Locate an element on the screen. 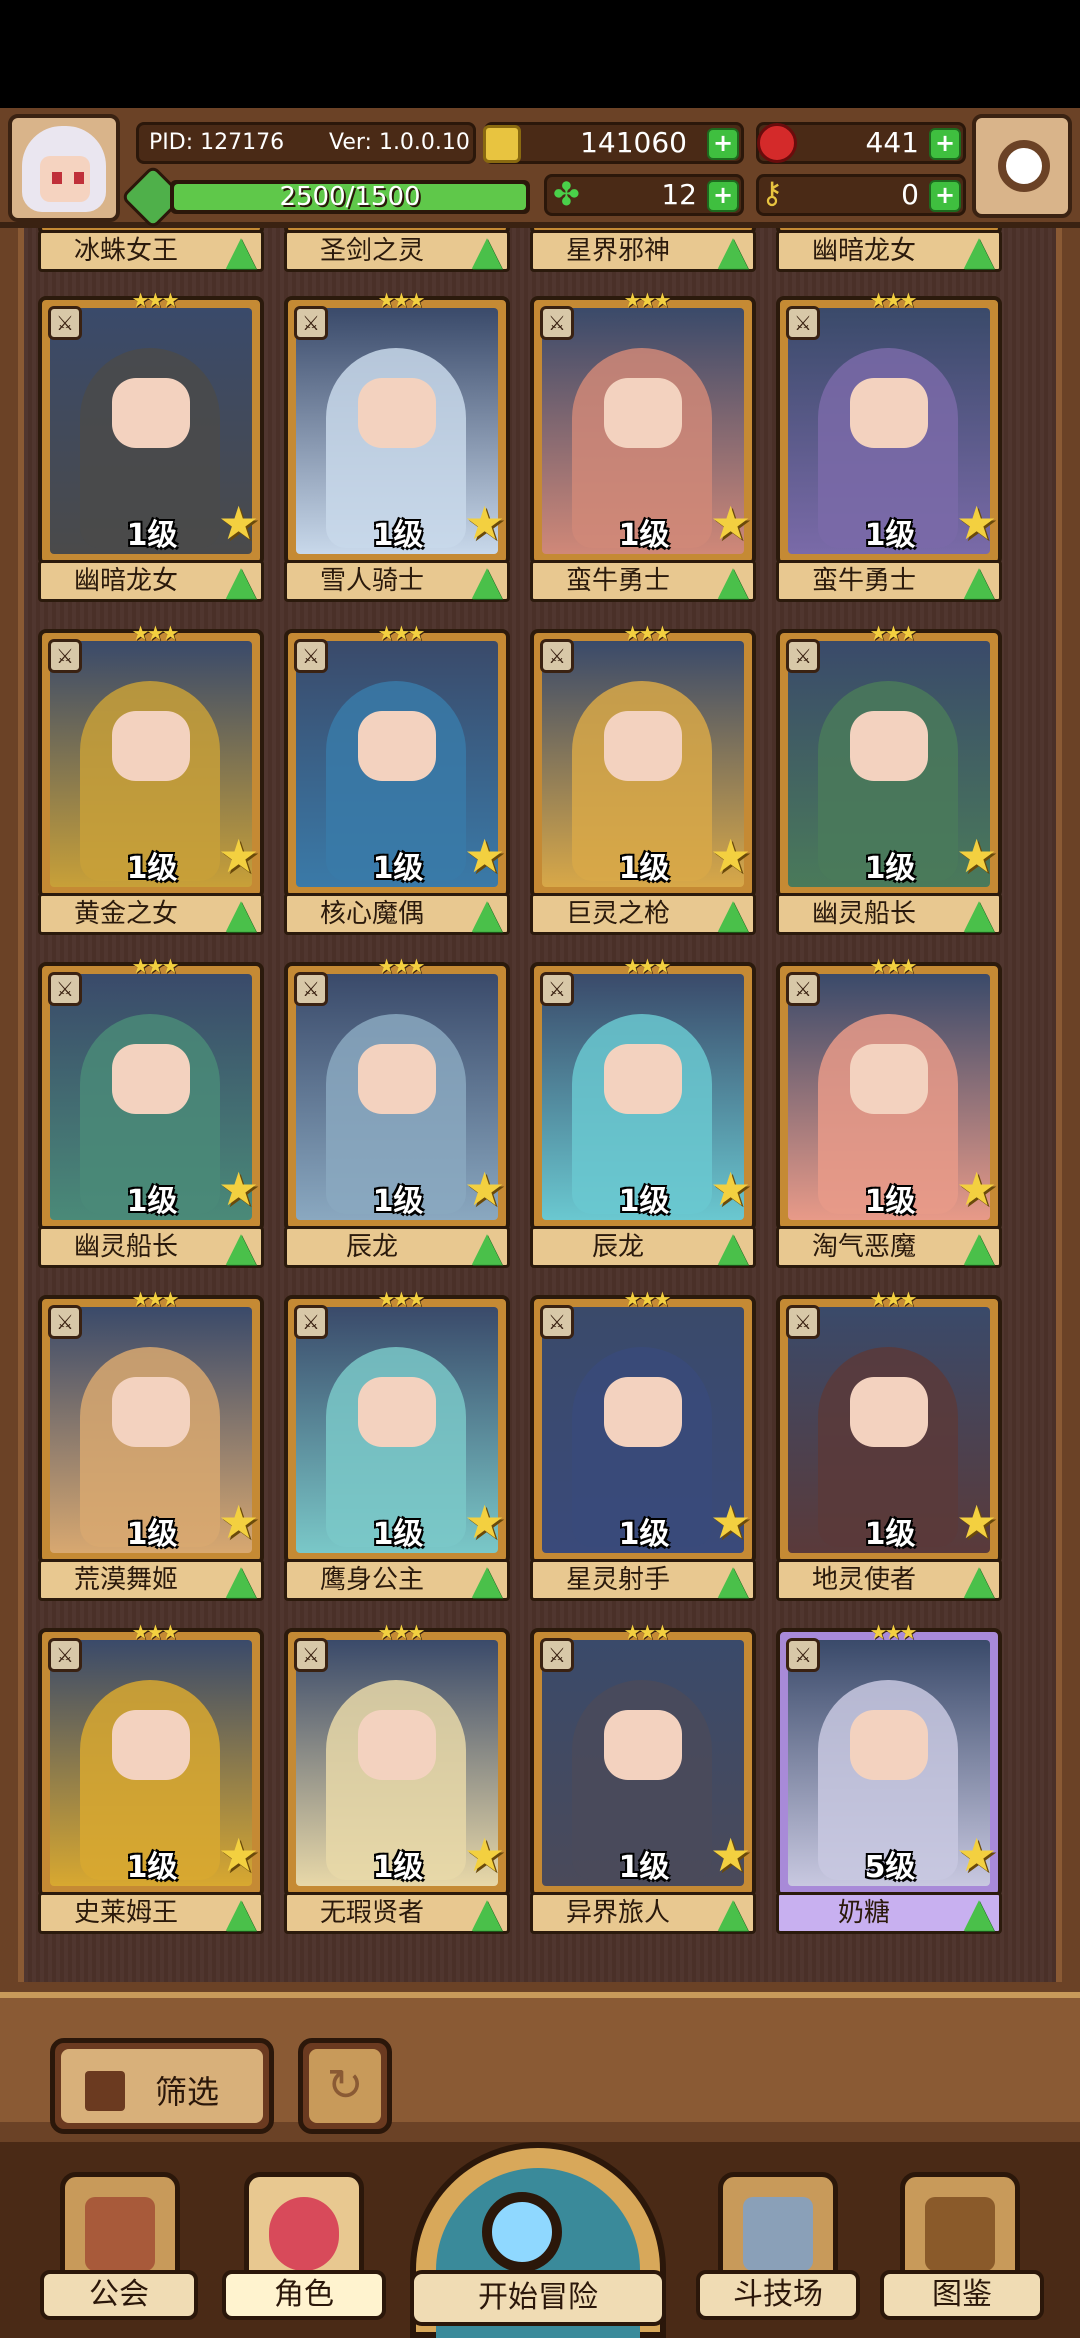 This screenshot has height=2338, width=1080. character-card: ⚔ ★★★ 1级 ★ 鹰身公主 ▲ is located at coordinates (397, 1445).